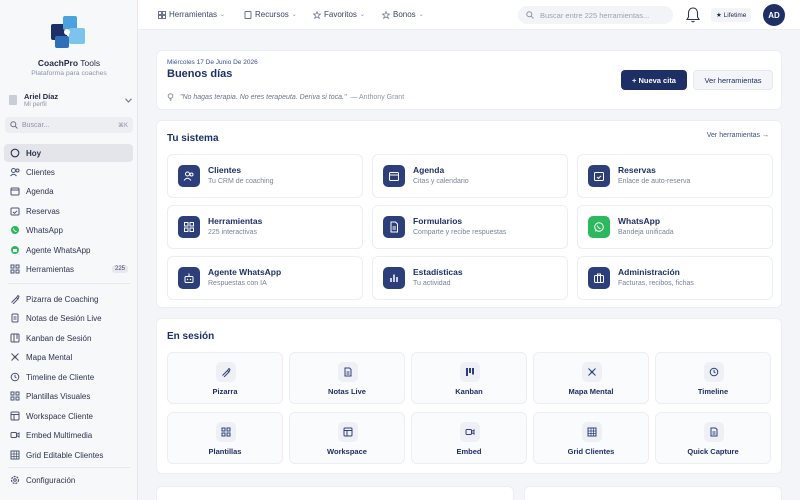 This screenshot has width=800, height=500. I want to click on topnav-recursos: Recursos ⌄, so click(270, 14).